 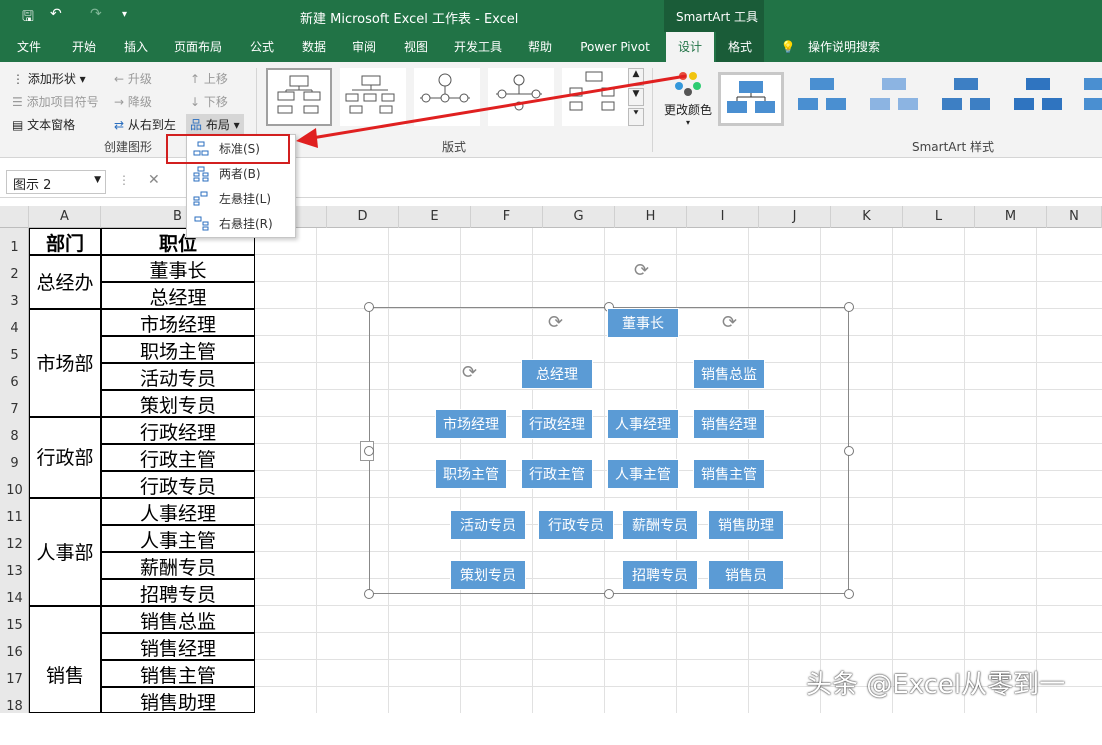 I want to click on watermark: 头条 @Excel从零到一, so click(x=936, y=685).